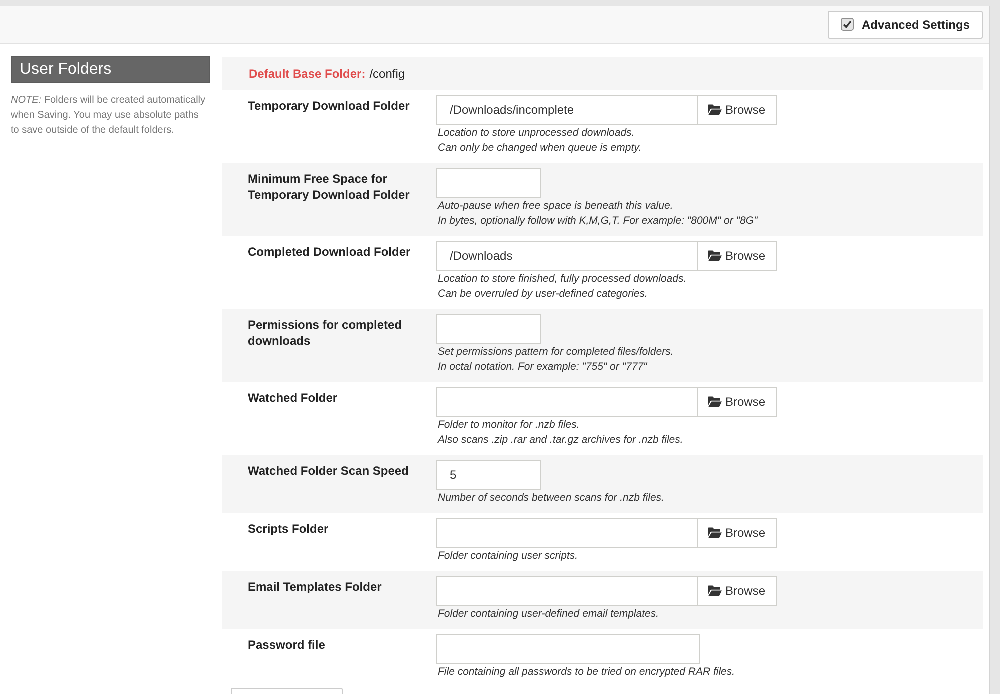 Image resolution: width=1000 pixels, height=694 pixels. Describe the element at coordinates (293, 398) in the screenshot. I see `field-label: Watched Folder` at that location.